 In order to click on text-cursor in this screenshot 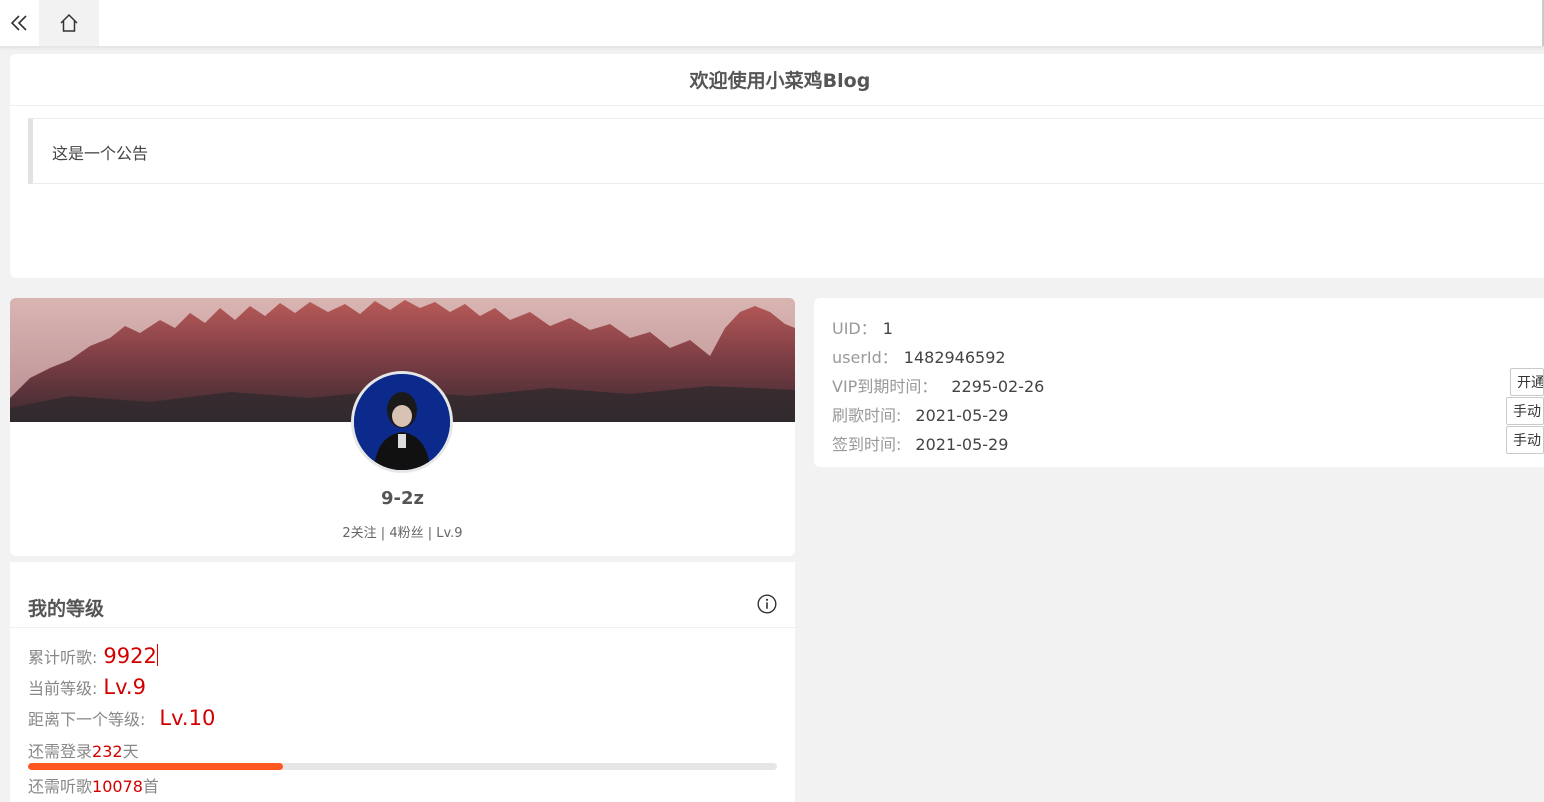, I will do `click(157, 655)`.